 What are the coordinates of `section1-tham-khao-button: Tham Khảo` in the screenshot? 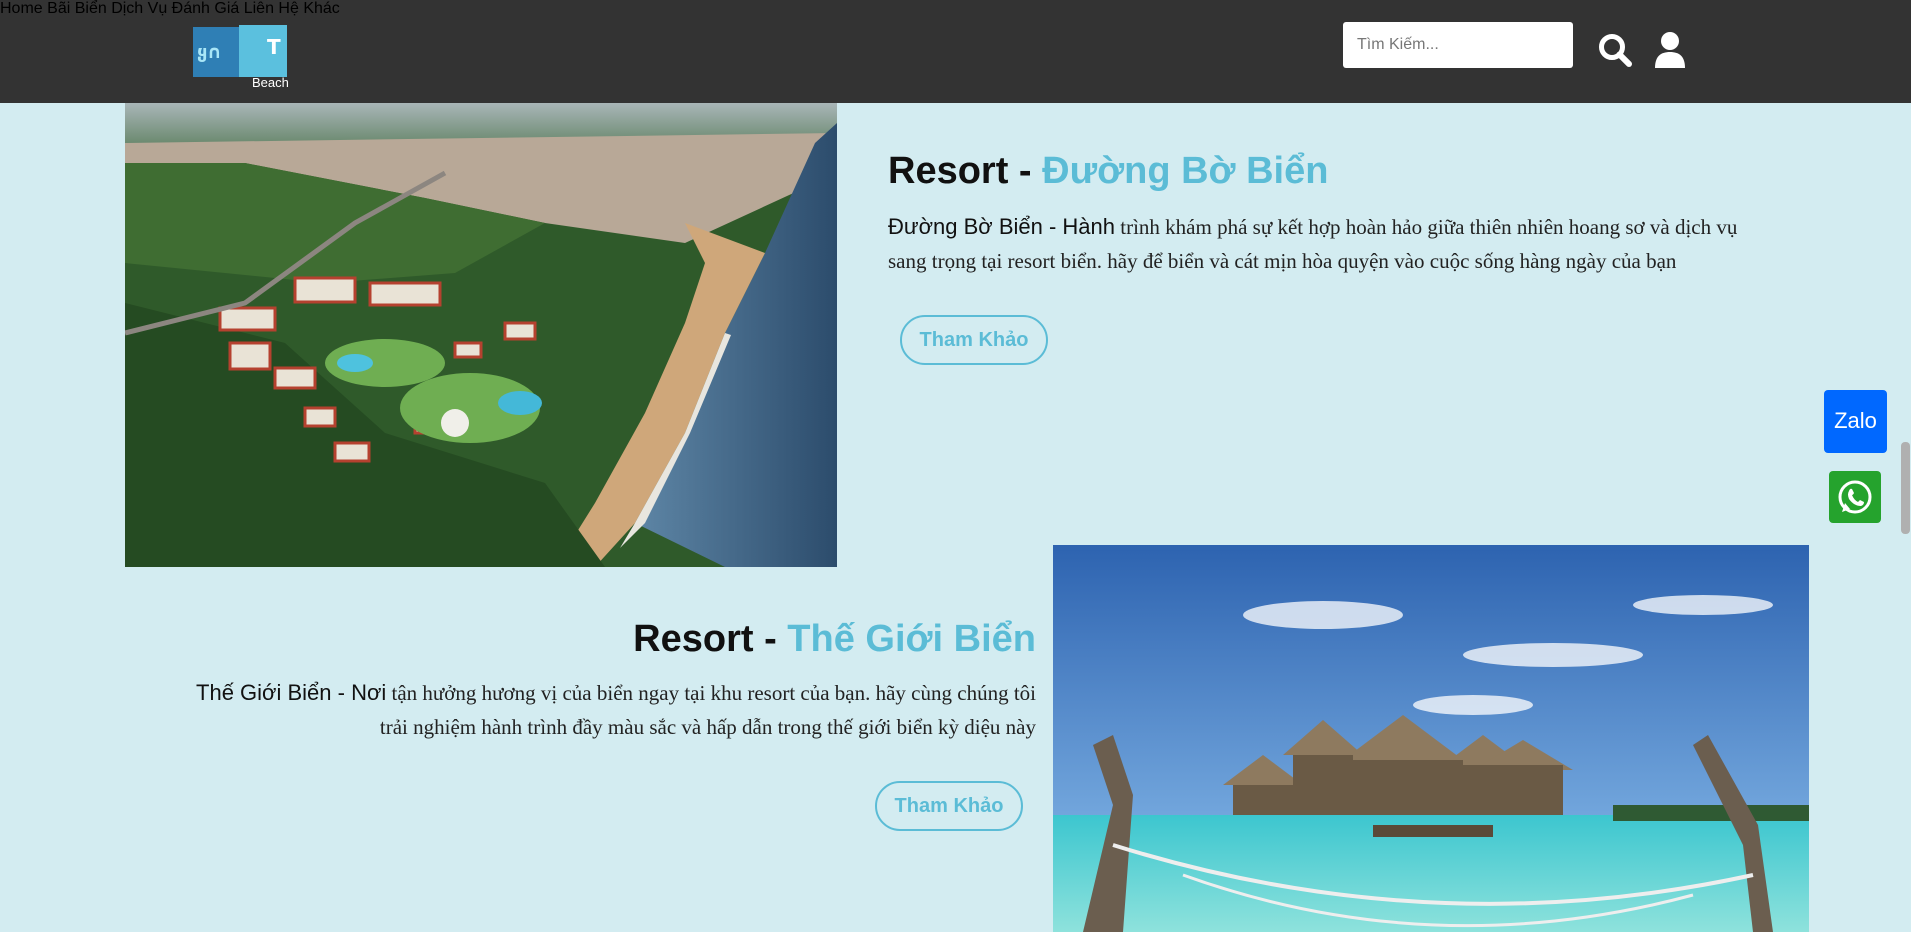 It's located at (974, 340).